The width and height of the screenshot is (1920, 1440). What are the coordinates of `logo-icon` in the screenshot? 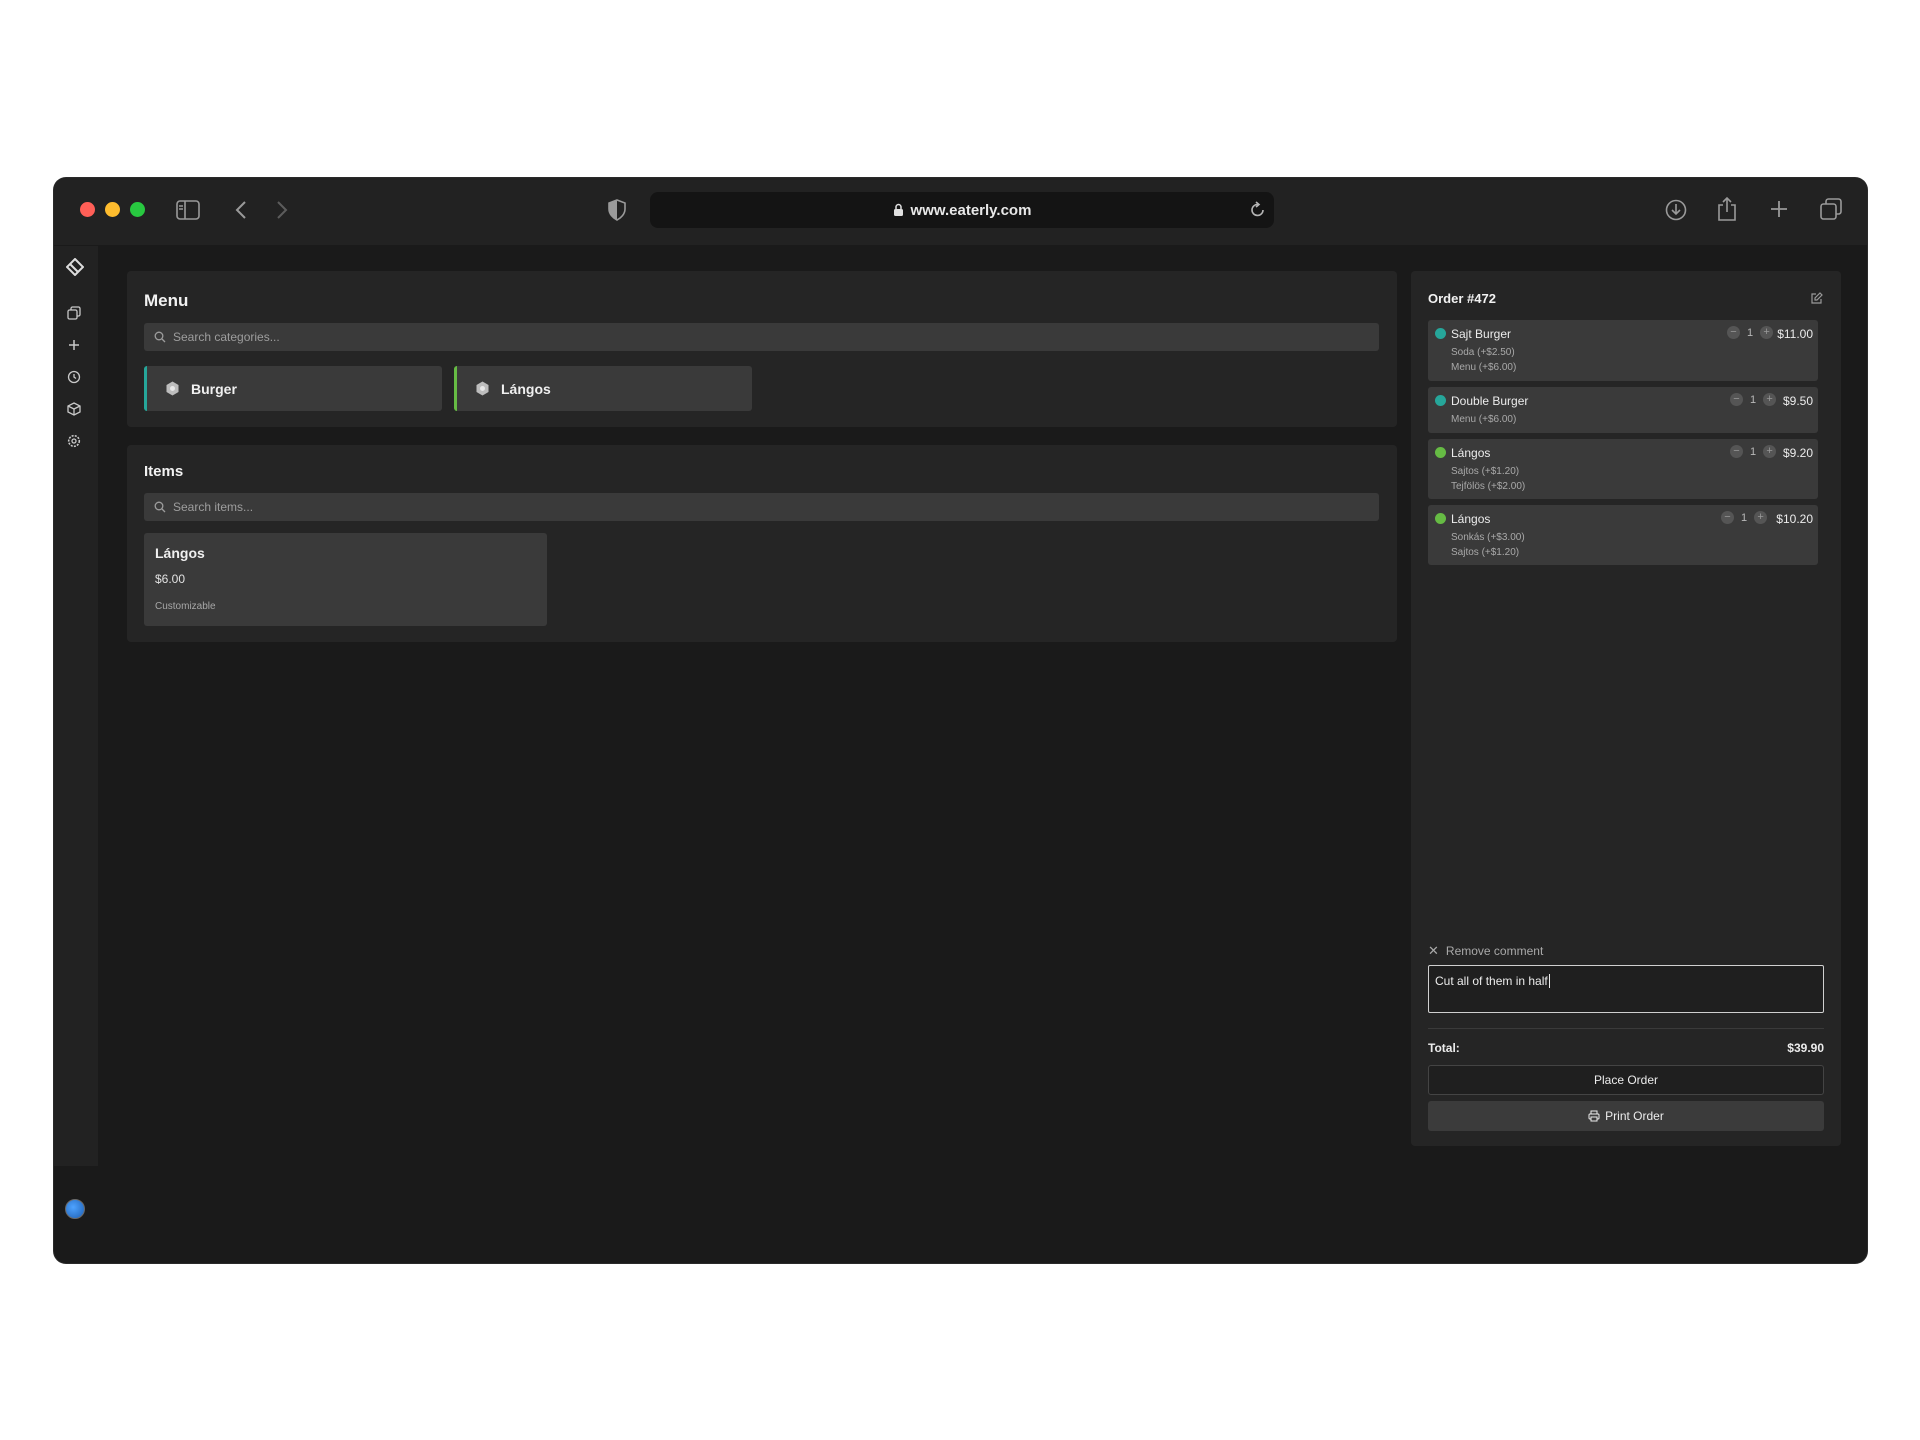 It's located at (75, 267).